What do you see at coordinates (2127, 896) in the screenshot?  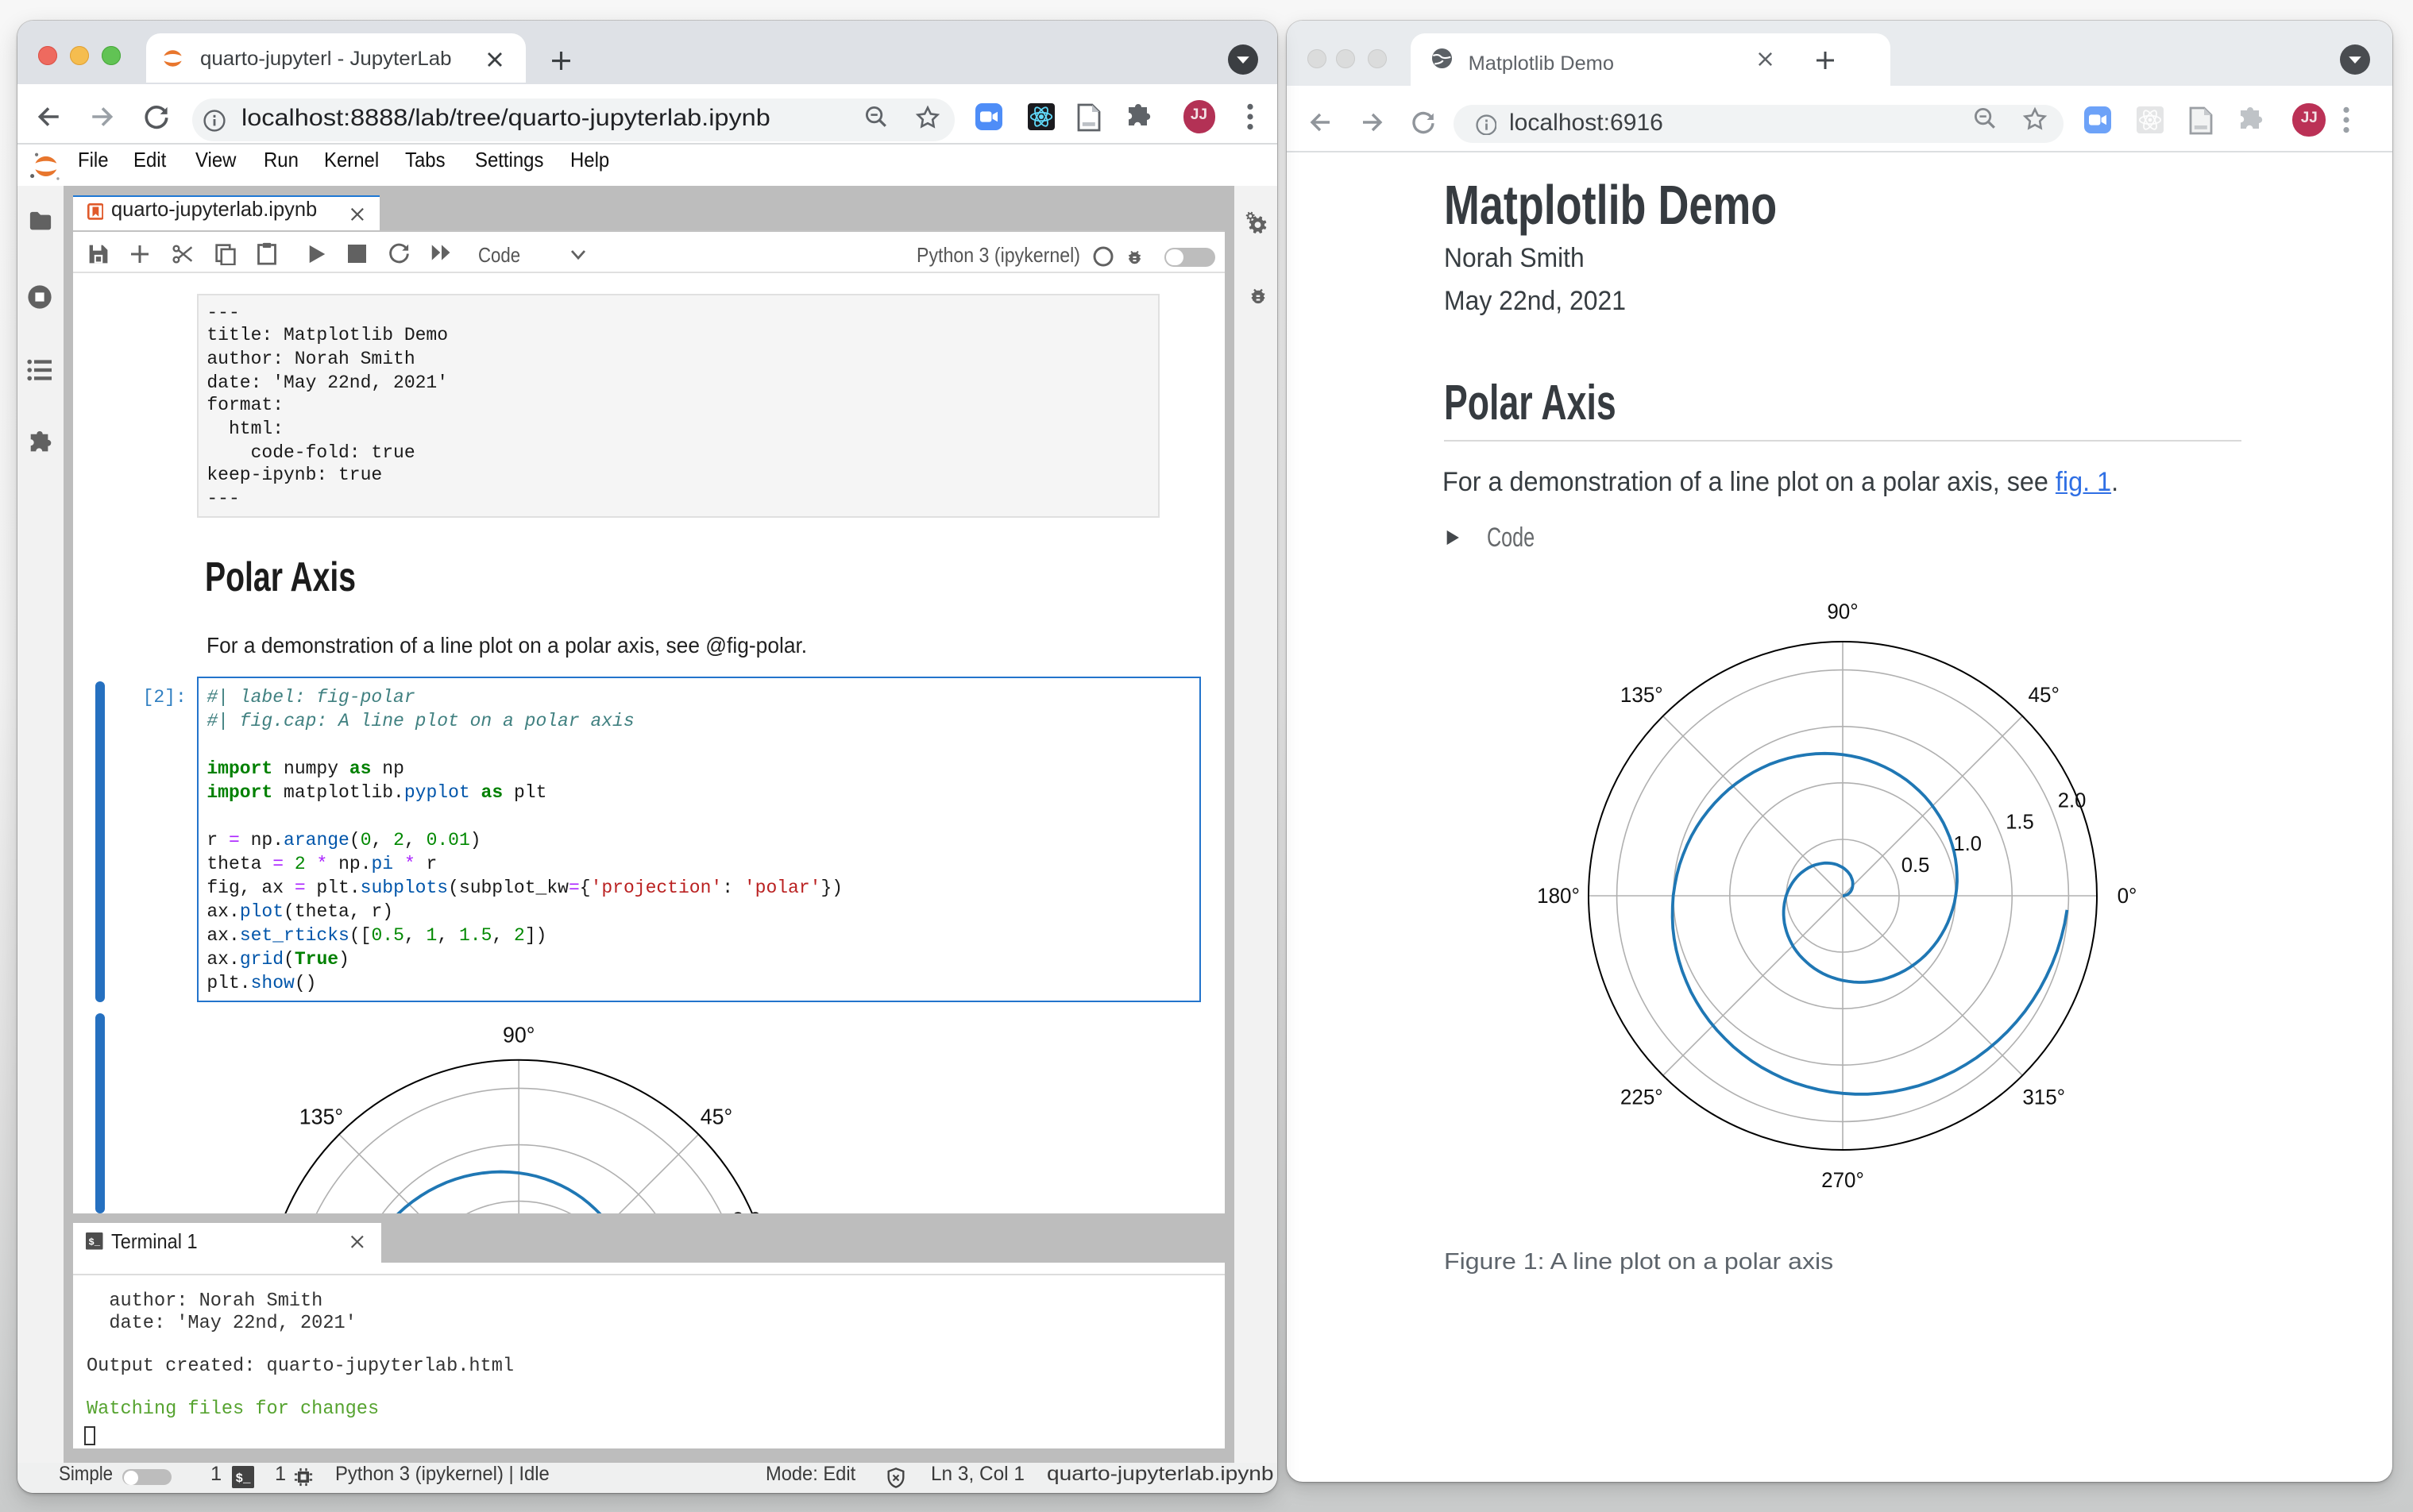 I see `svg-text: 0°` at bounding box center [2127, 896].